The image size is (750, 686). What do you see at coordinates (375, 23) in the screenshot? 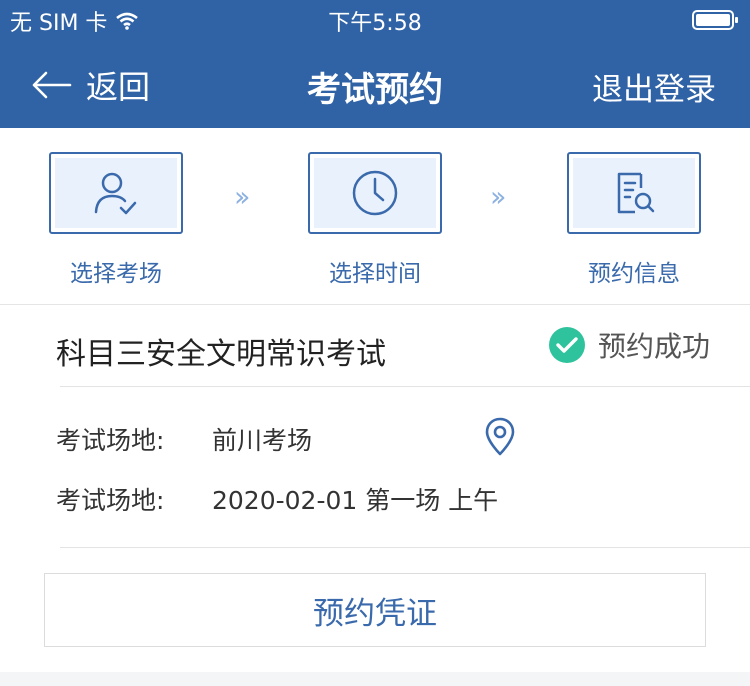
I see `clock: 下午5:58` at bounding box center [375, 23].